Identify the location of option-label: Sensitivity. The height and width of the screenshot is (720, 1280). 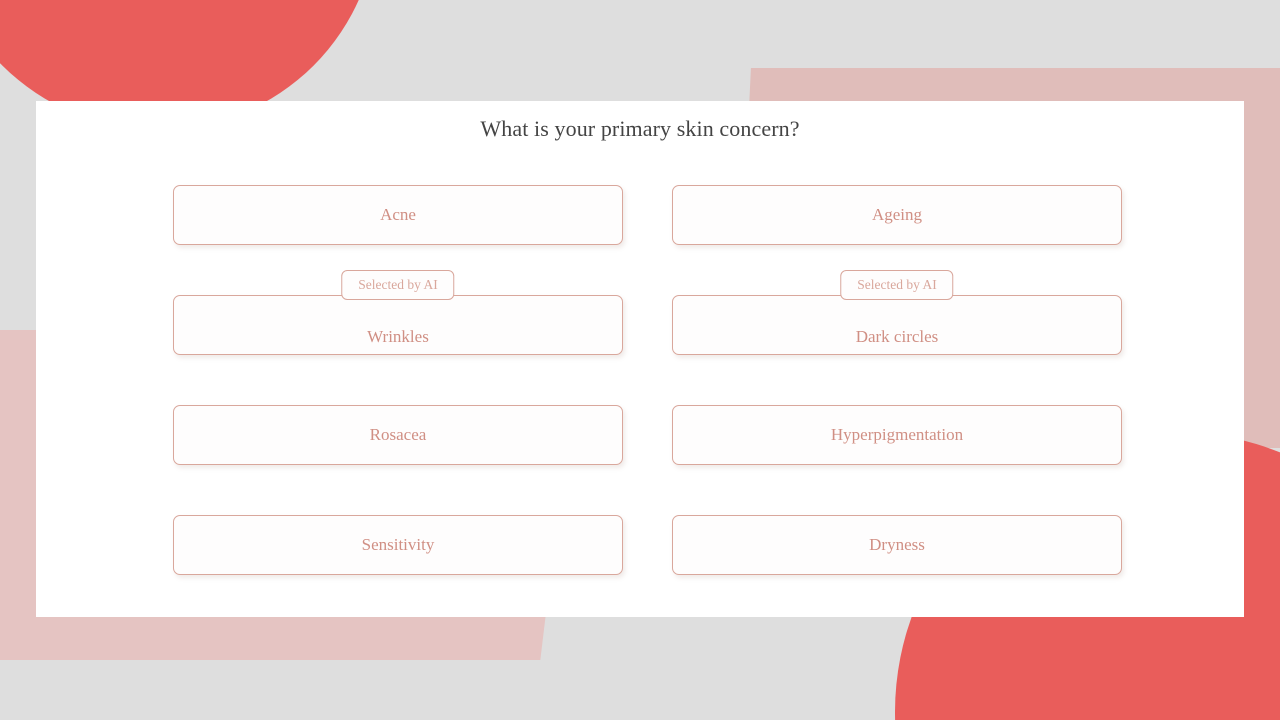
(398, 544).